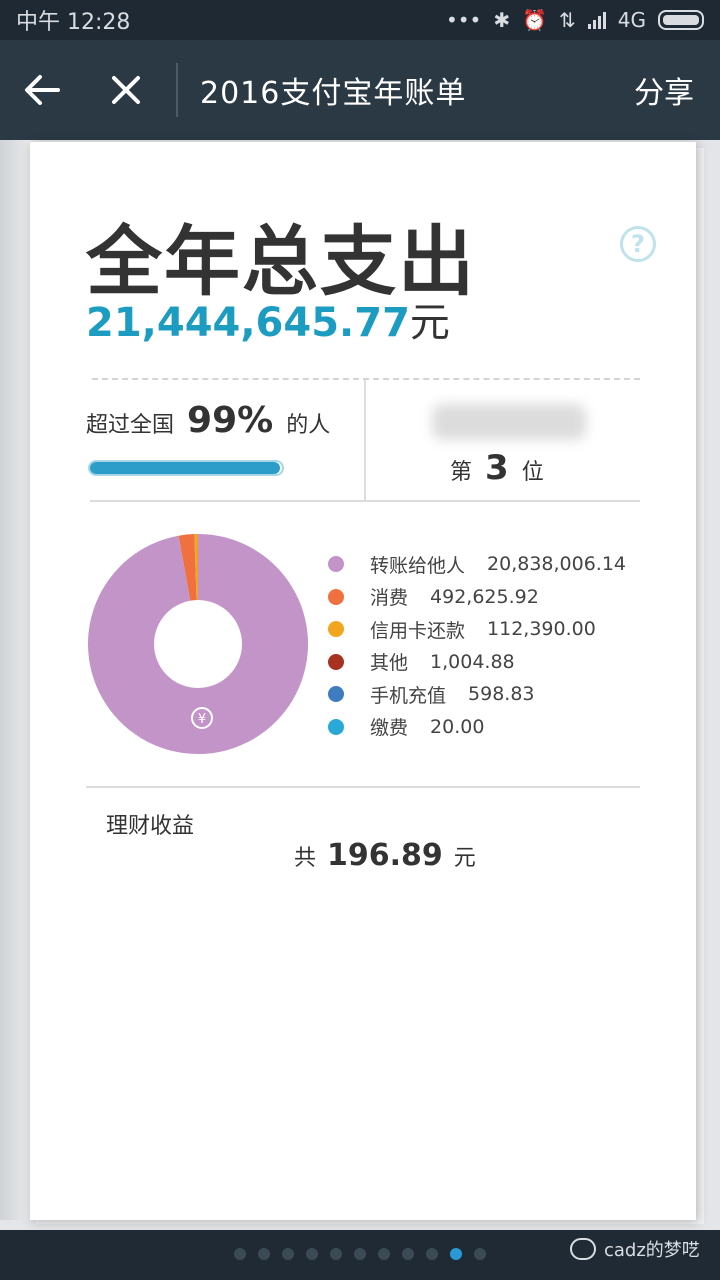  I want to click on rank-number: 3, so click(497, 468).